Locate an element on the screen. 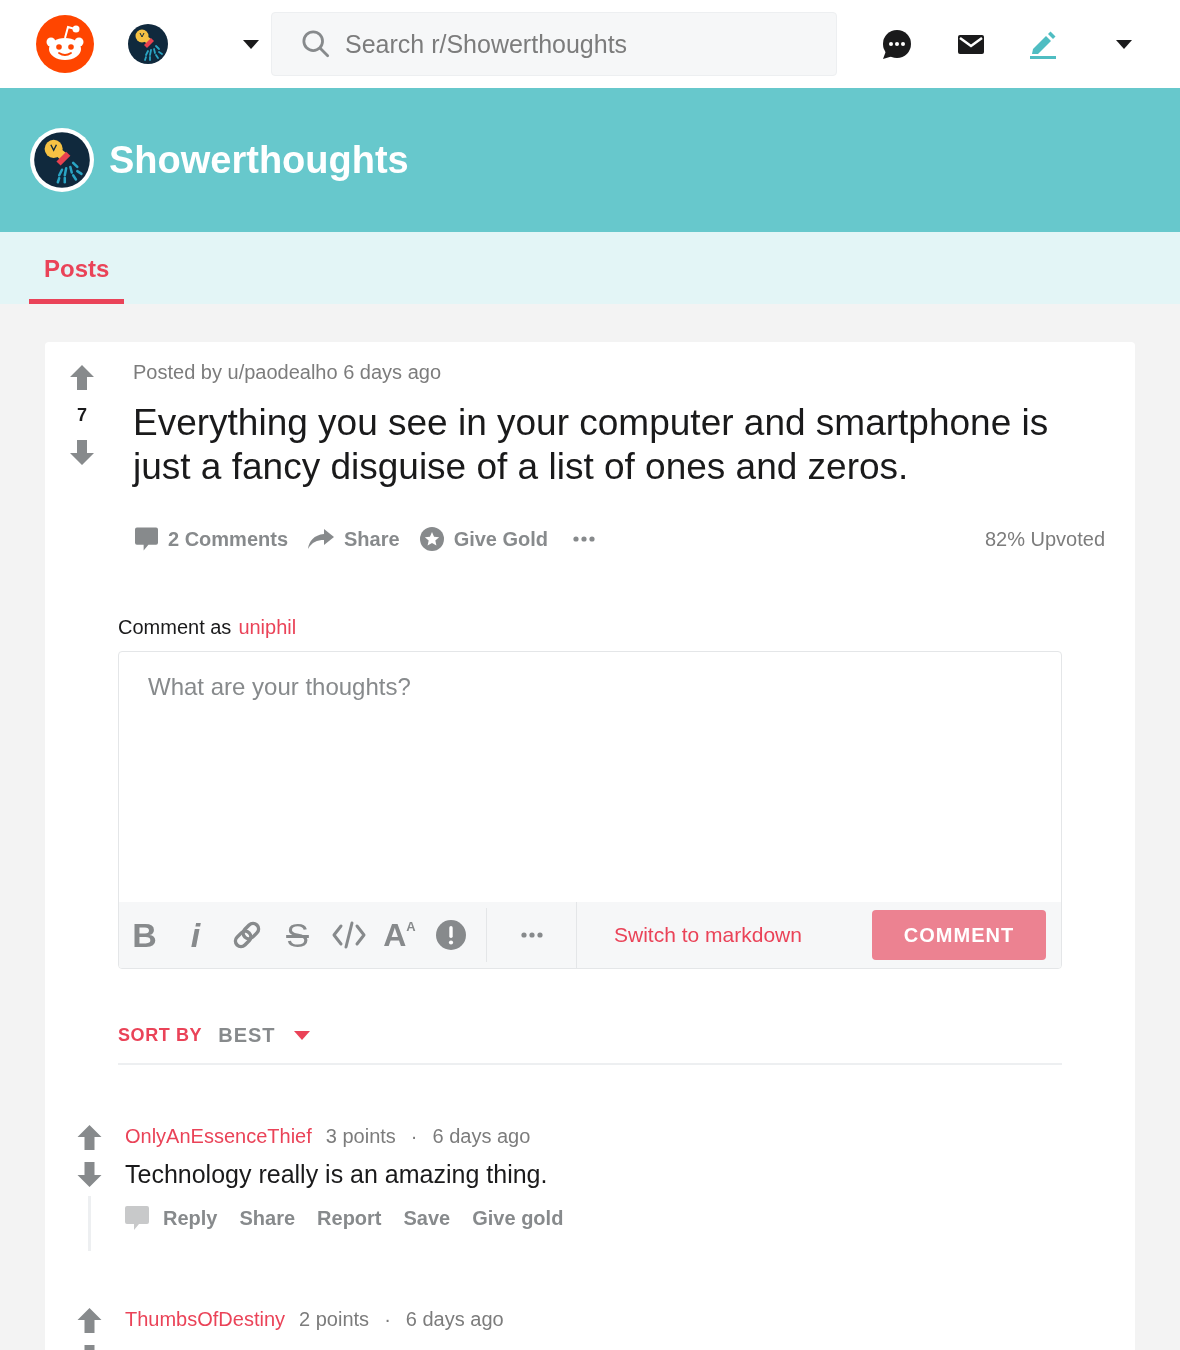 This screenshot has height=1350, width=1180. italic-button: i is located at coordinates (195, 935).